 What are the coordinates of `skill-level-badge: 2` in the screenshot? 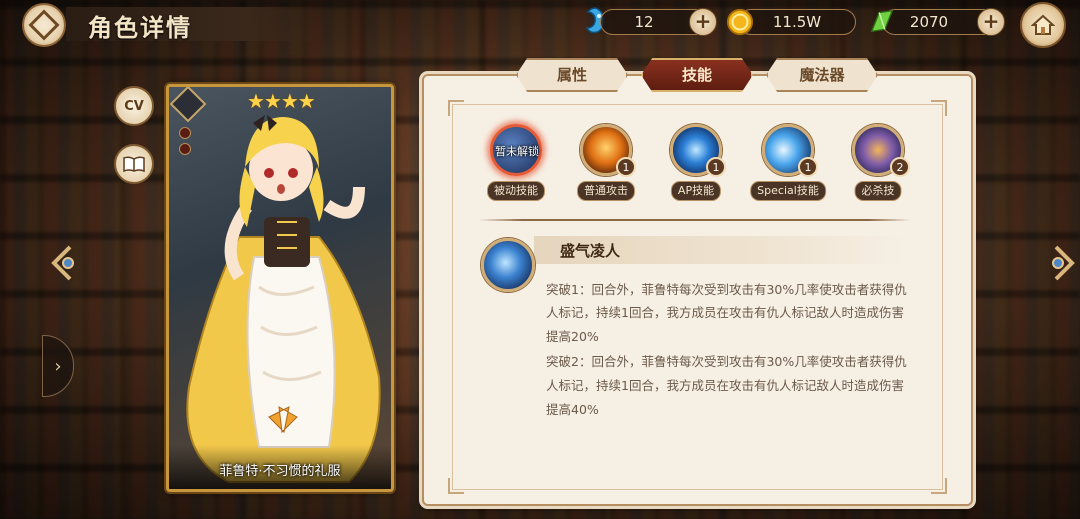 It's located at (900, 167).